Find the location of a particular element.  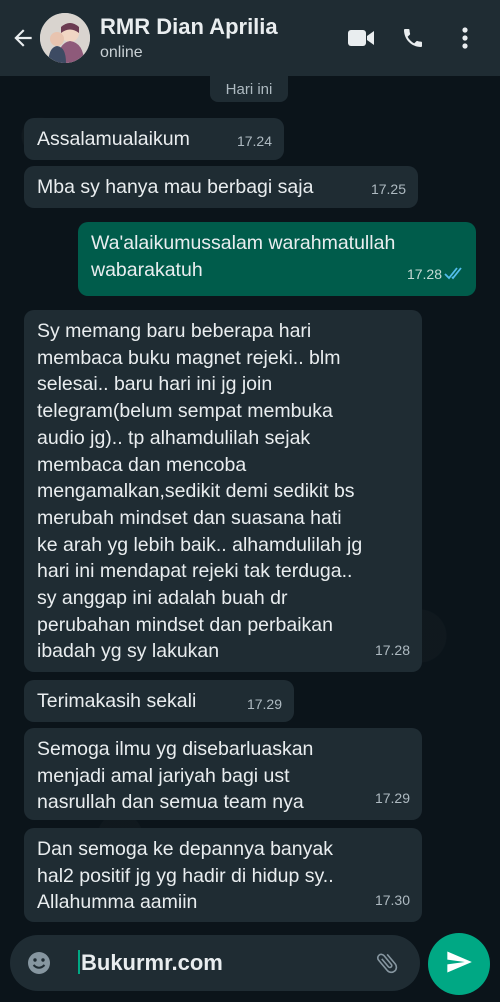

contact-info: RMR Dian Aprilia online is located at coordinates (223, 38).